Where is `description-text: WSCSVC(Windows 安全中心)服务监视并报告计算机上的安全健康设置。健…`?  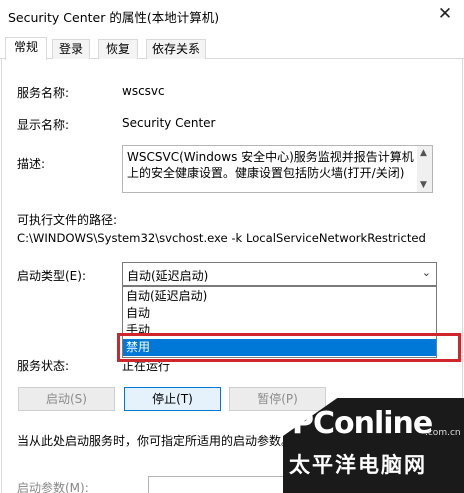
description-text: WSCSVC(Windows 安全中心)服务监视并报告计算机上的安全健康设置。健… is located at coordinates (270, 165).